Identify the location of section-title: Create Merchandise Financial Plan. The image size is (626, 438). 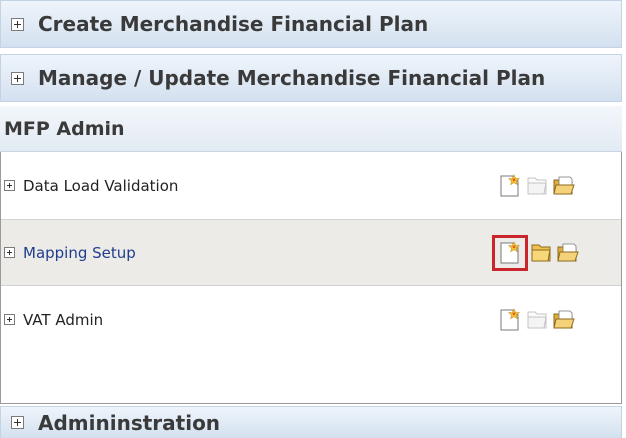
(233, 24).